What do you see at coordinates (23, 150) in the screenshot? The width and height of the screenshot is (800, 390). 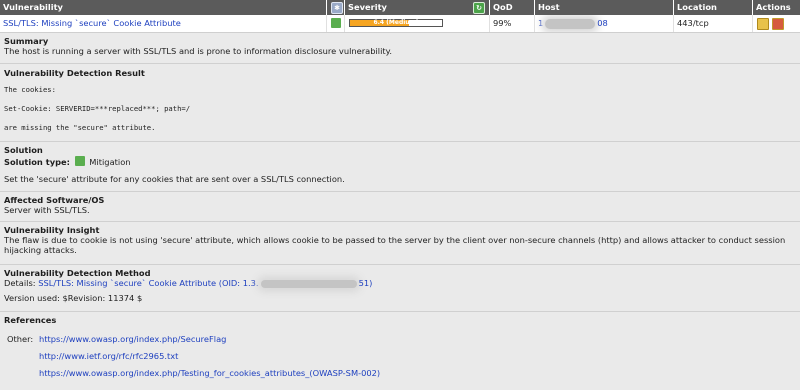 I see `solution-title: Solution` at bounding box center [23, 150].